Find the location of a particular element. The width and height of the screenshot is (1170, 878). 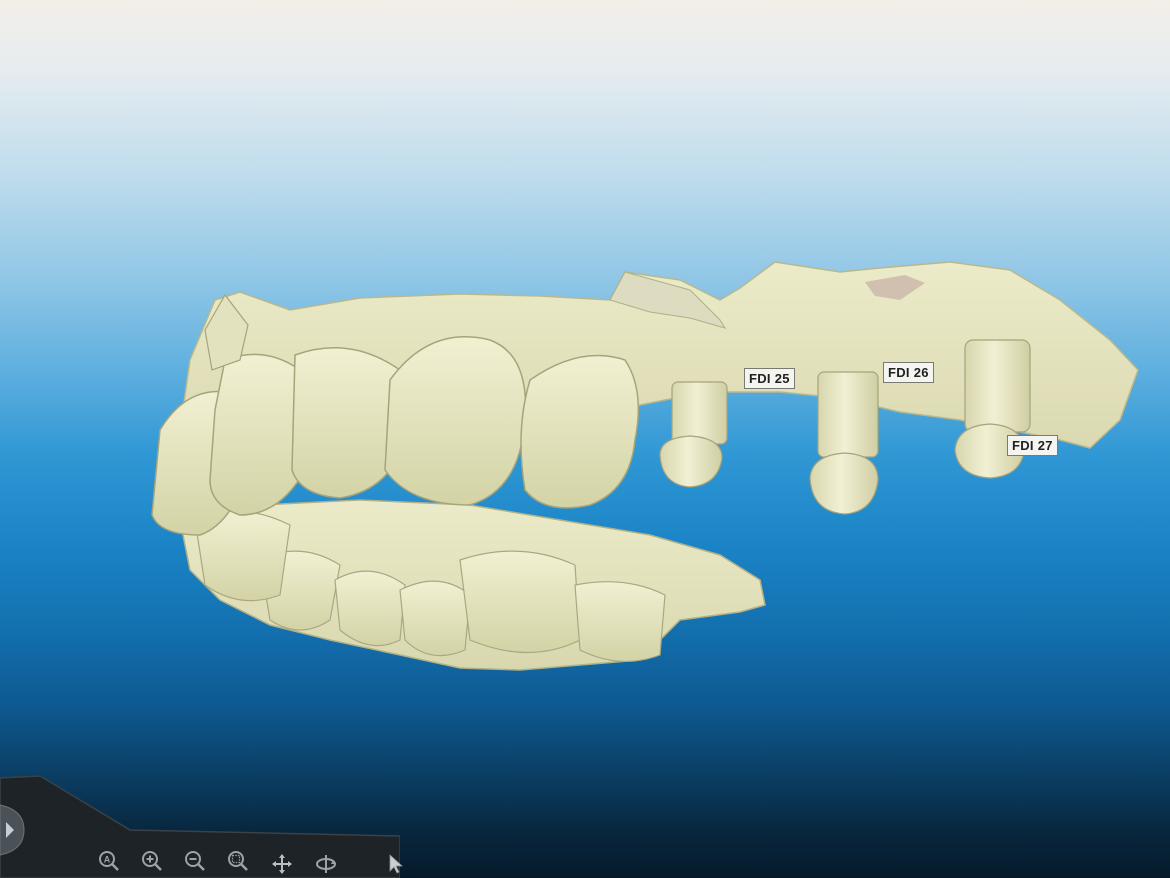

zoom-in-icon is located at coordinates (152, 861).